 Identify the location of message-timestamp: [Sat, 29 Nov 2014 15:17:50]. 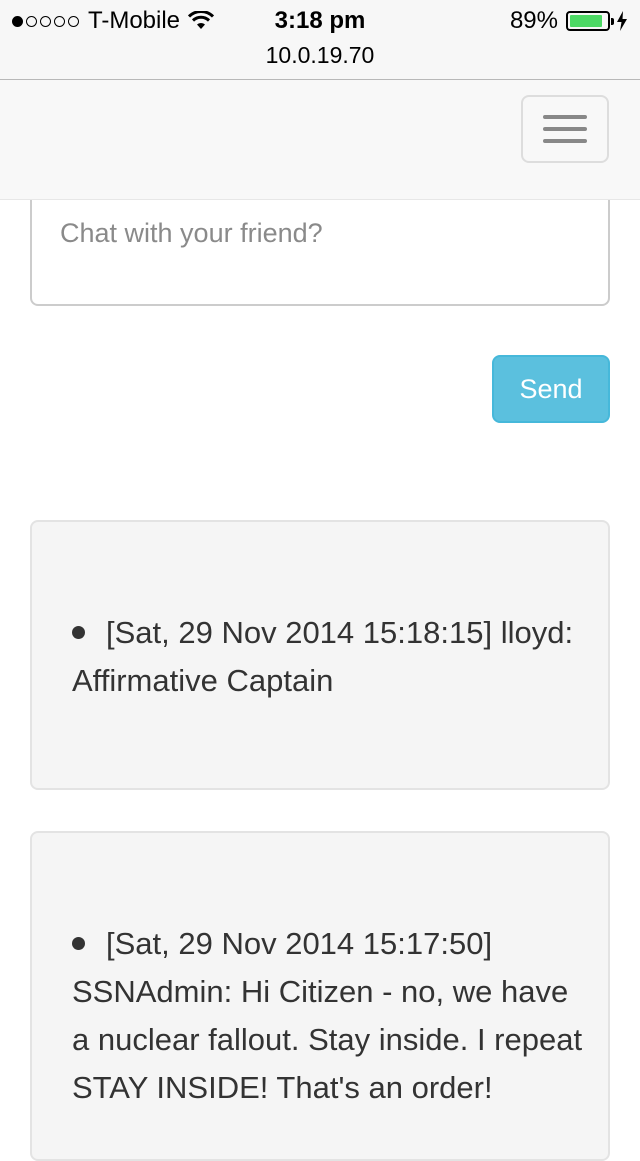
(299, 943).